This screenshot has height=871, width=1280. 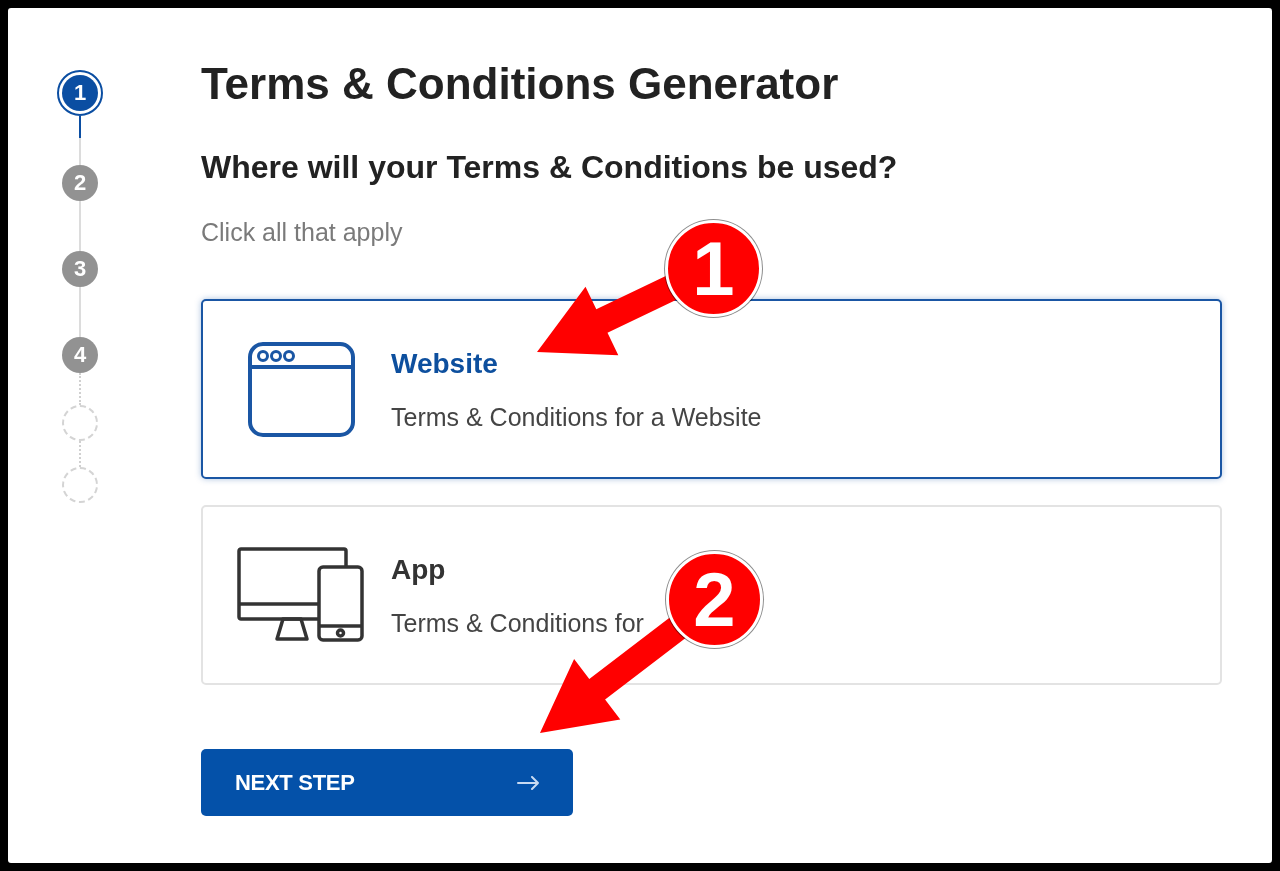 I want to click on monitor-and-phone-icon, so click(x=301, y=595).